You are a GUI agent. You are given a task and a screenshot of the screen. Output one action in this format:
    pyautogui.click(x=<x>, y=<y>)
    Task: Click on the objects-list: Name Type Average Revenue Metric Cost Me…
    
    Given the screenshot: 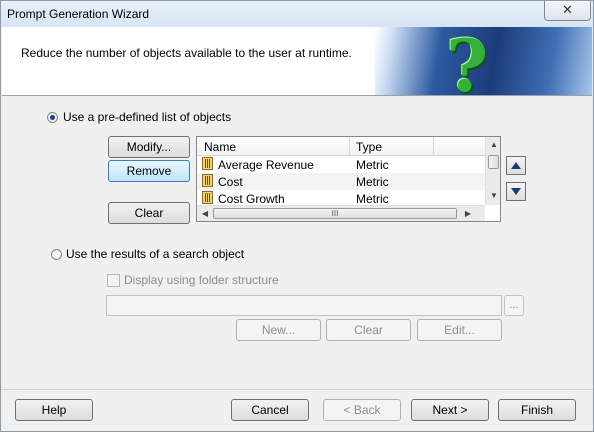 What is the action you would take?
    pyautogui.click(x=348, y=179)
    